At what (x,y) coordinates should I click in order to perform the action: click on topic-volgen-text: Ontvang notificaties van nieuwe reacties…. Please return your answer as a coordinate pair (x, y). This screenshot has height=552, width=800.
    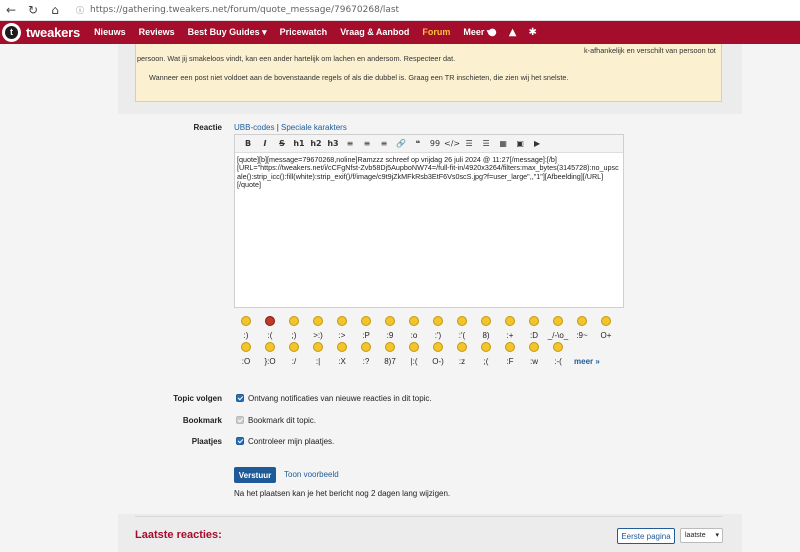
    Looking at the image, I should click on (340, 398).